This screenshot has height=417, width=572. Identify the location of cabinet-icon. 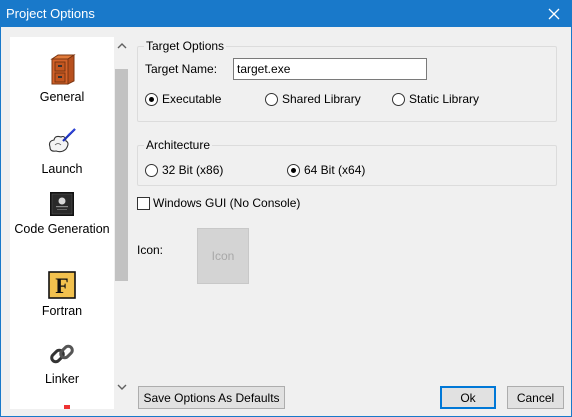
(63, 69).